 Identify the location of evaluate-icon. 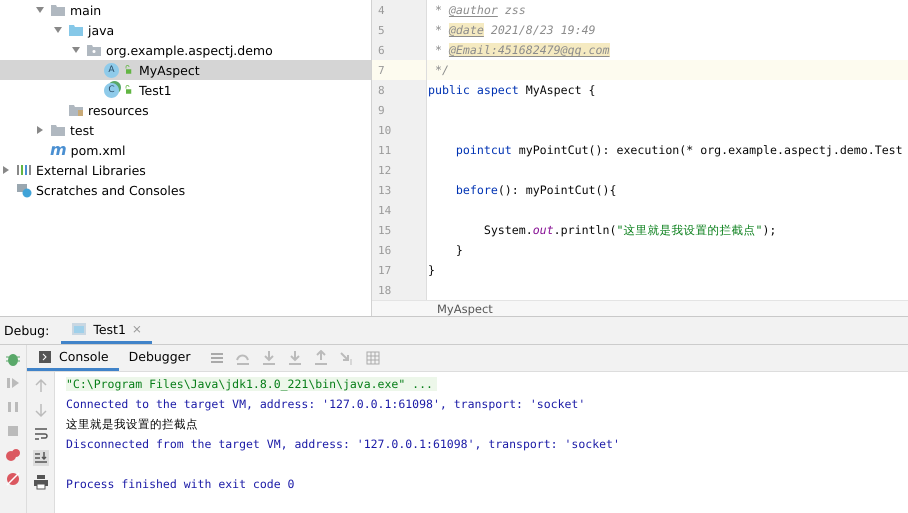
(372, 358).